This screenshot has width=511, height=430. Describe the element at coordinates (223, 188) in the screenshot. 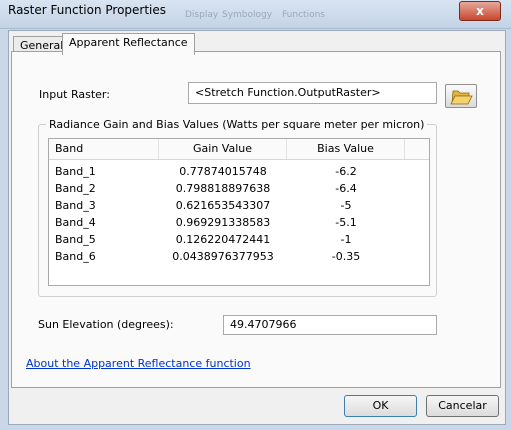

I see `gain-cell: 0.798818897638` at that location.